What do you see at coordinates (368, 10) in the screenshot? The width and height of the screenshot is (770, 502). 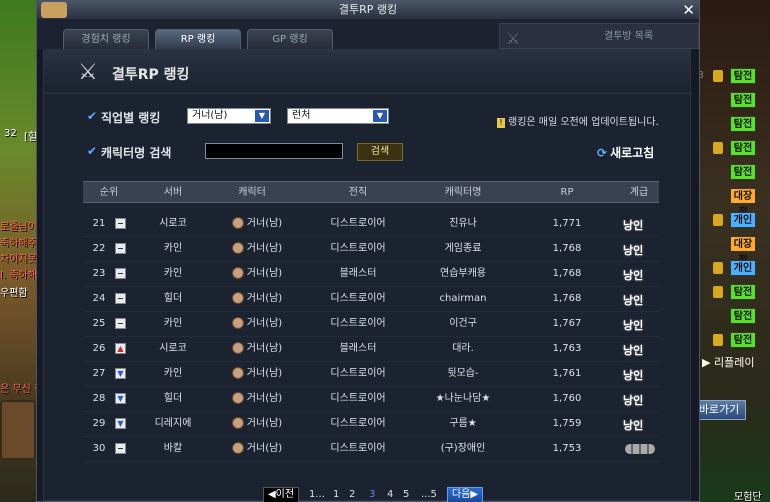 I see `window-titlebar: 결투RP 랭킹 ✕` at bounding box center [368, 10].